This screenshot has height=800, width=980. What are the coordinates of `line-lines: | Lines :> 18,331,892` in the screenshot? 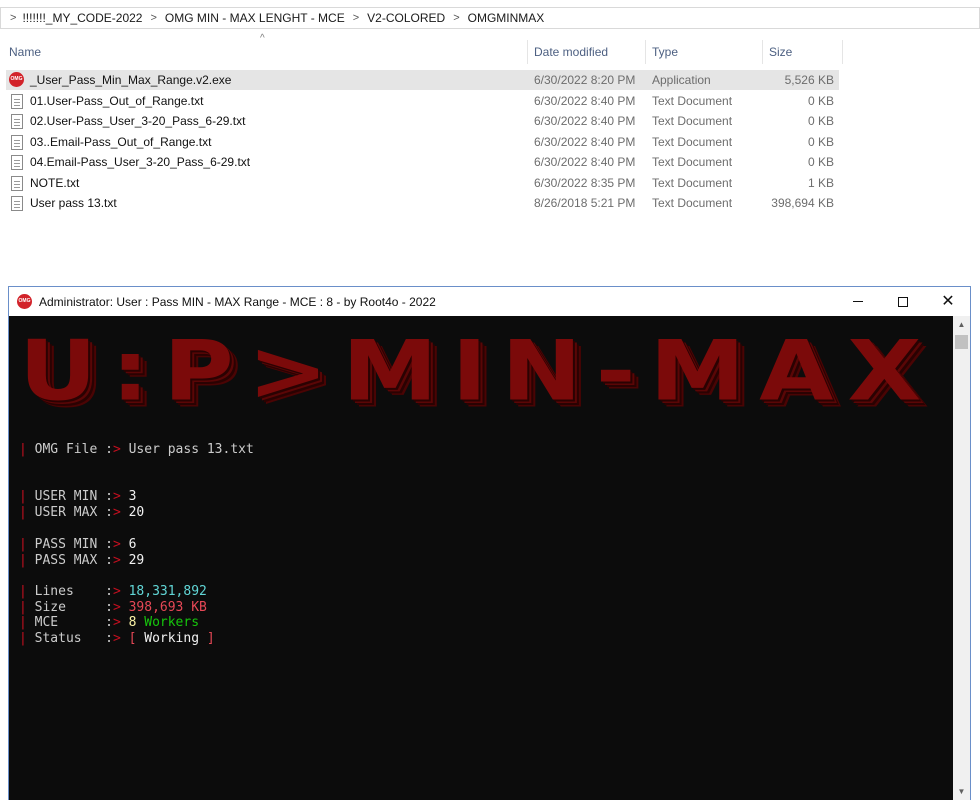 It's located at (113, 591).